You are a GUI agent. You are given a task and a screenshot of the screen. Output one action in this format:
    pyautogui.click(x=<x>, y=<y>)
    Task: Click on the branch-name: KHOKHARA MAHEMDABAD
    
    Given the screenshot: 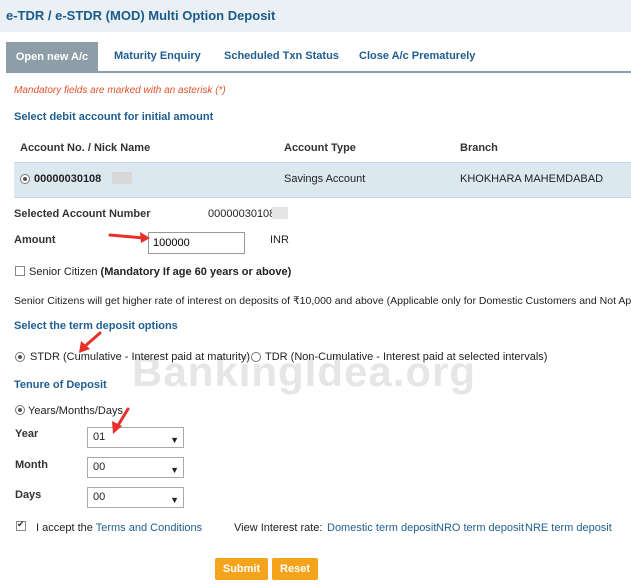 What is the action you would take?
    pyautogui.click(x=532, y=179)
    